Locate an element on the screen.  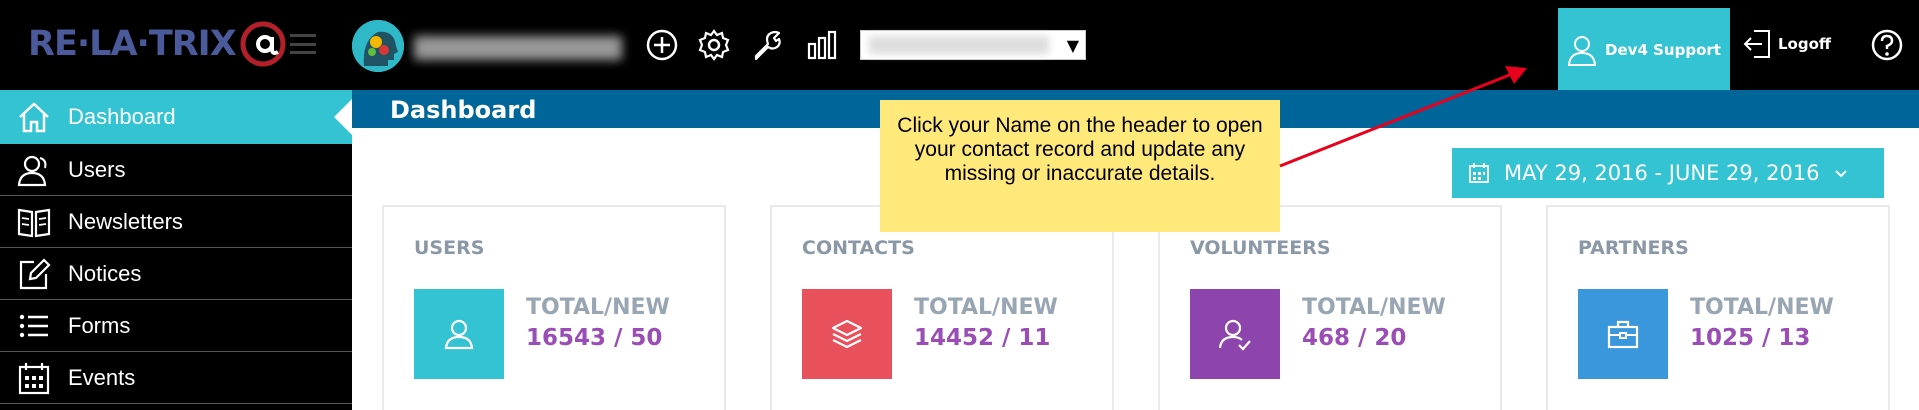
settings-gear-icon is located at coordinates (714, 45).